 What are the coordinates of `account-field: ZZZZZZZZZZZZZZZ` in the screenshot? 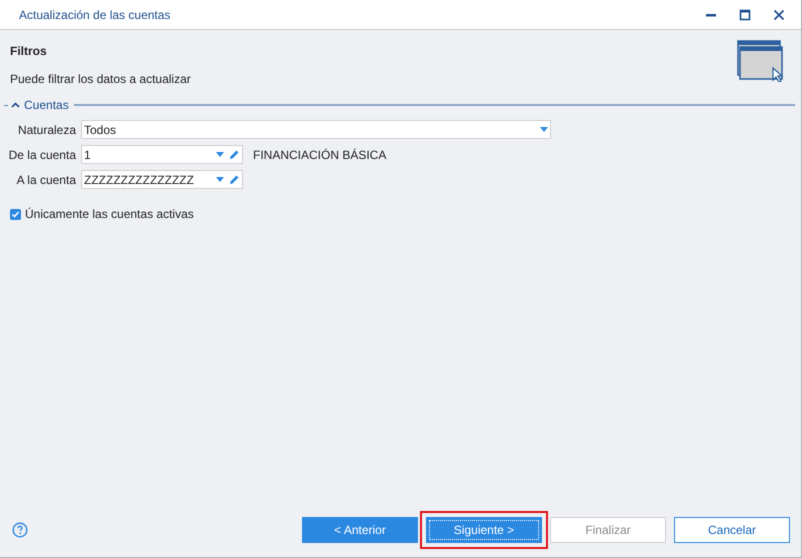 It's located at (162, 179).